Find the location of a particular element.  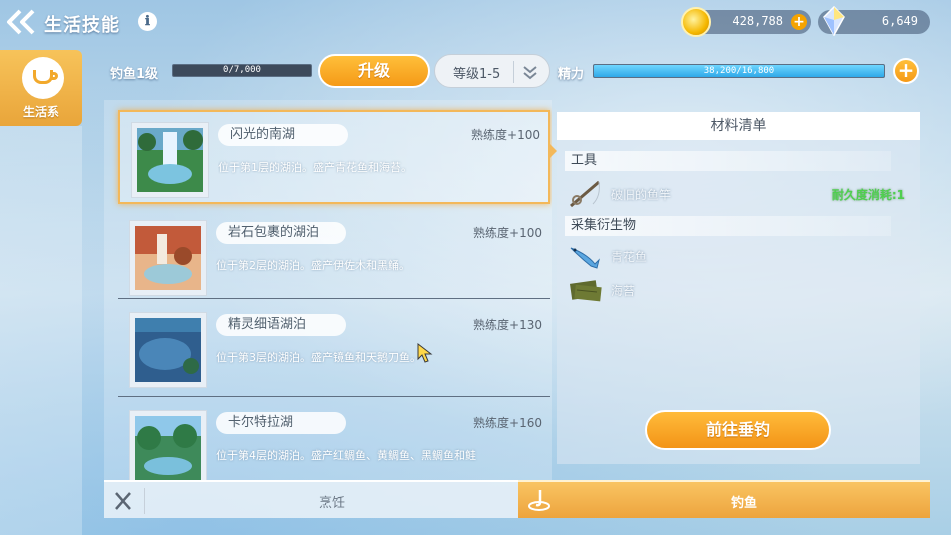

tab-fishing: 钓鱼 is located at coordinates (724, 499).